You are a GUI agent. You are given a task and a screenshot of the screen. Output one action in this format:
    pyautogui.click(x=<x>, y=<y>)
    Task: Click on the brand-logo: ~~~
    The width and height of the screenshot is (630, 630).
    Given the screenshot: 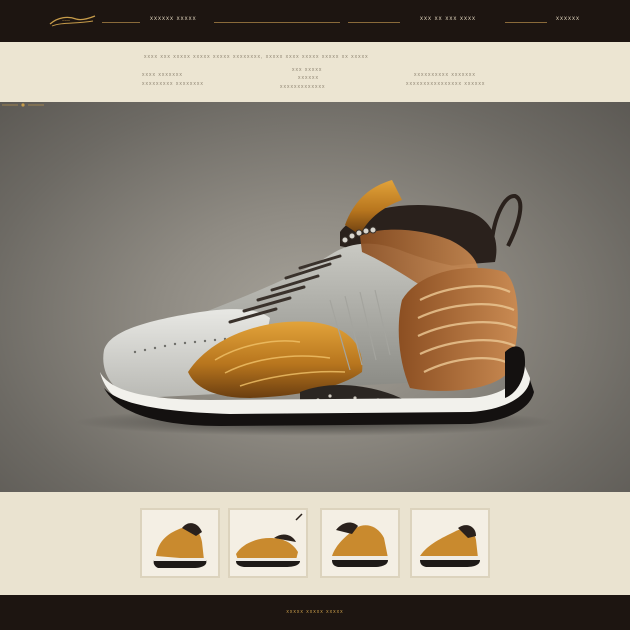 What is the action you would take?
    pyautogui.click(x=72, y=21)
    